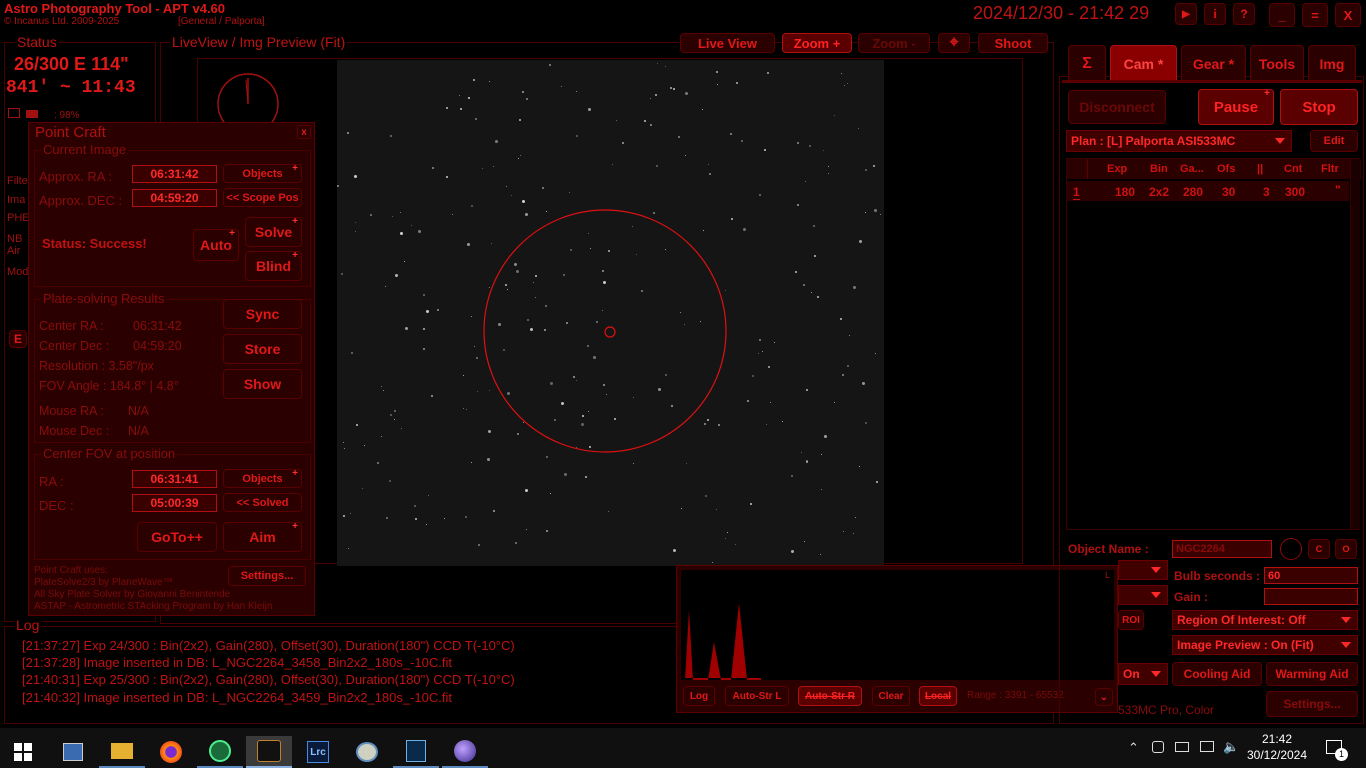 The height and width of the screenshot is (768, 1366). What do you see at coordinates (1186, 14) in the screenshot?
I see `play-icon: ▶` at bounding box center [1186, 14].